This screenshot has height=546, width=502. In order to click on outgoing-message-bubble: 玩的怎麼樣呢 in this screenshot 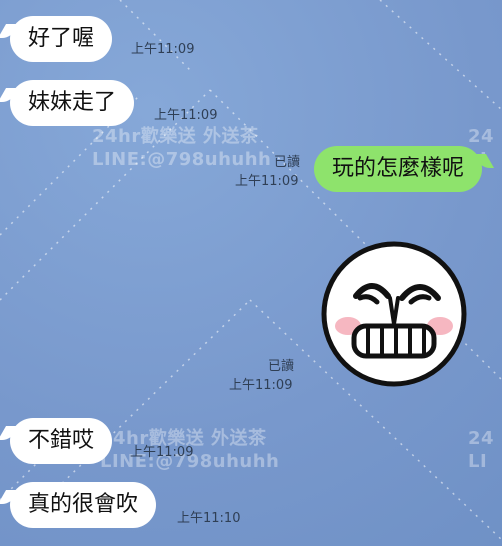, I will do `click(398, 169)`.